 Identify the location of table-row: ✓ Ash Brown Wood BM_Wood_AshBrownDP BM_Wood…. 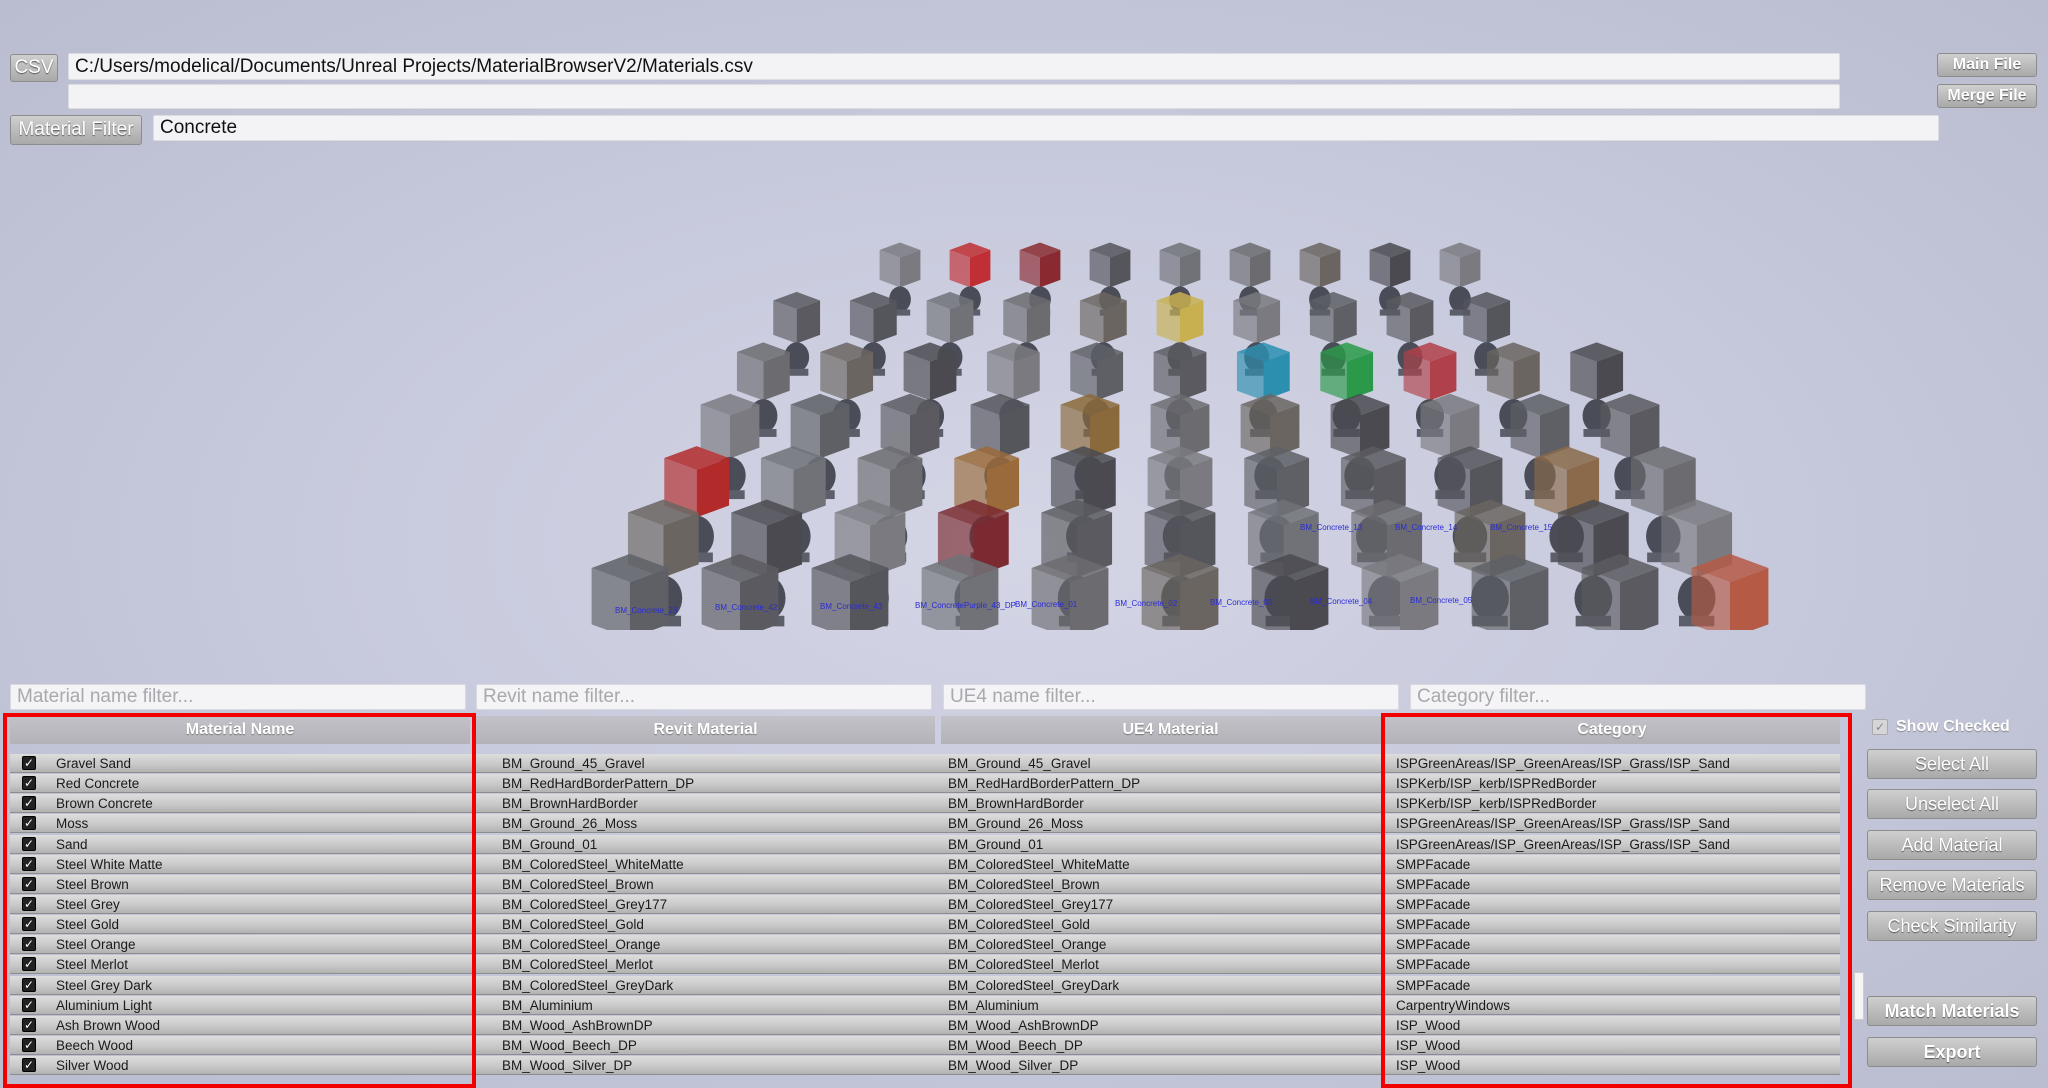
(925, 1025).